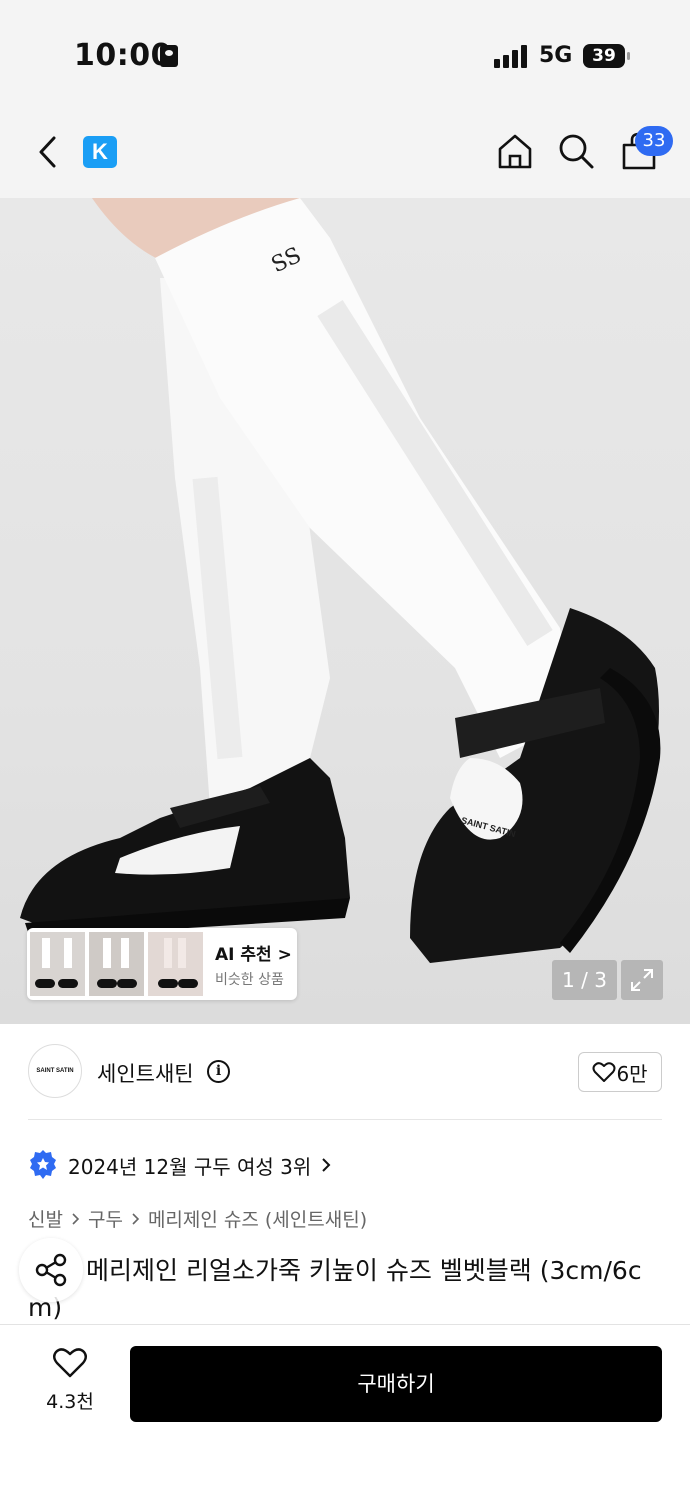 This screenshot has height=1500, width=690. I want to click on divider, so click(345, 1119).